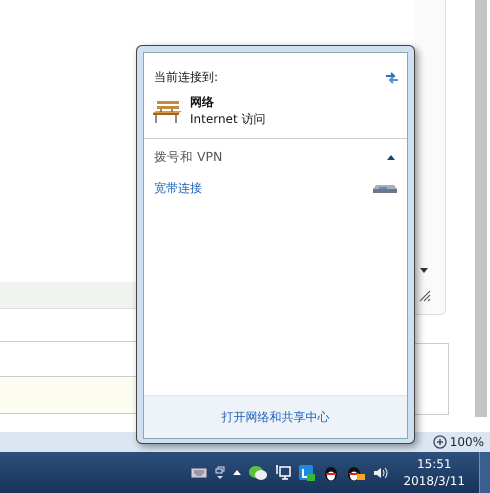 The height and width of the screenshot is (493, 490). What do you see at coordinates (424, 270) in the screenshot?
I see `dropdown-arrow-icon` at bounding box center [424, 270].